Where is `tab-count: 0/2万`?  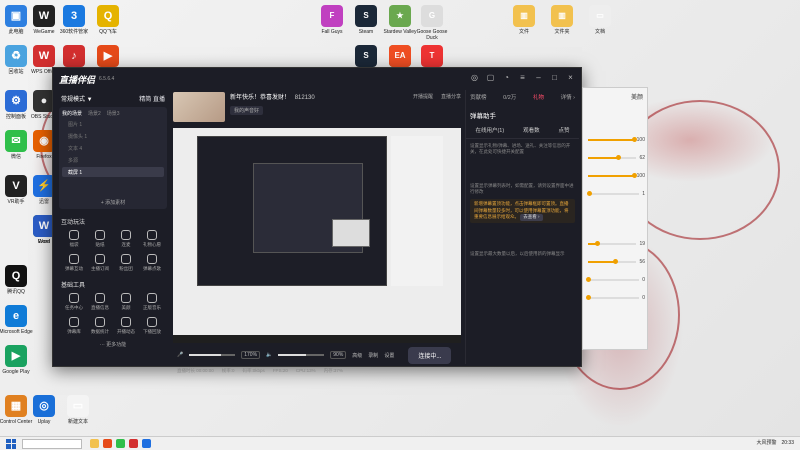
tab-count: 0/2万 is located at coordinates (509, 97).